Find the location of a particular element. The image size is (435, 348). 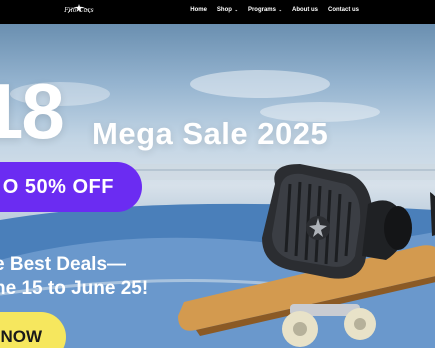

sale-headline: Mega Sale 2025 is located at coordinates (210, 133).